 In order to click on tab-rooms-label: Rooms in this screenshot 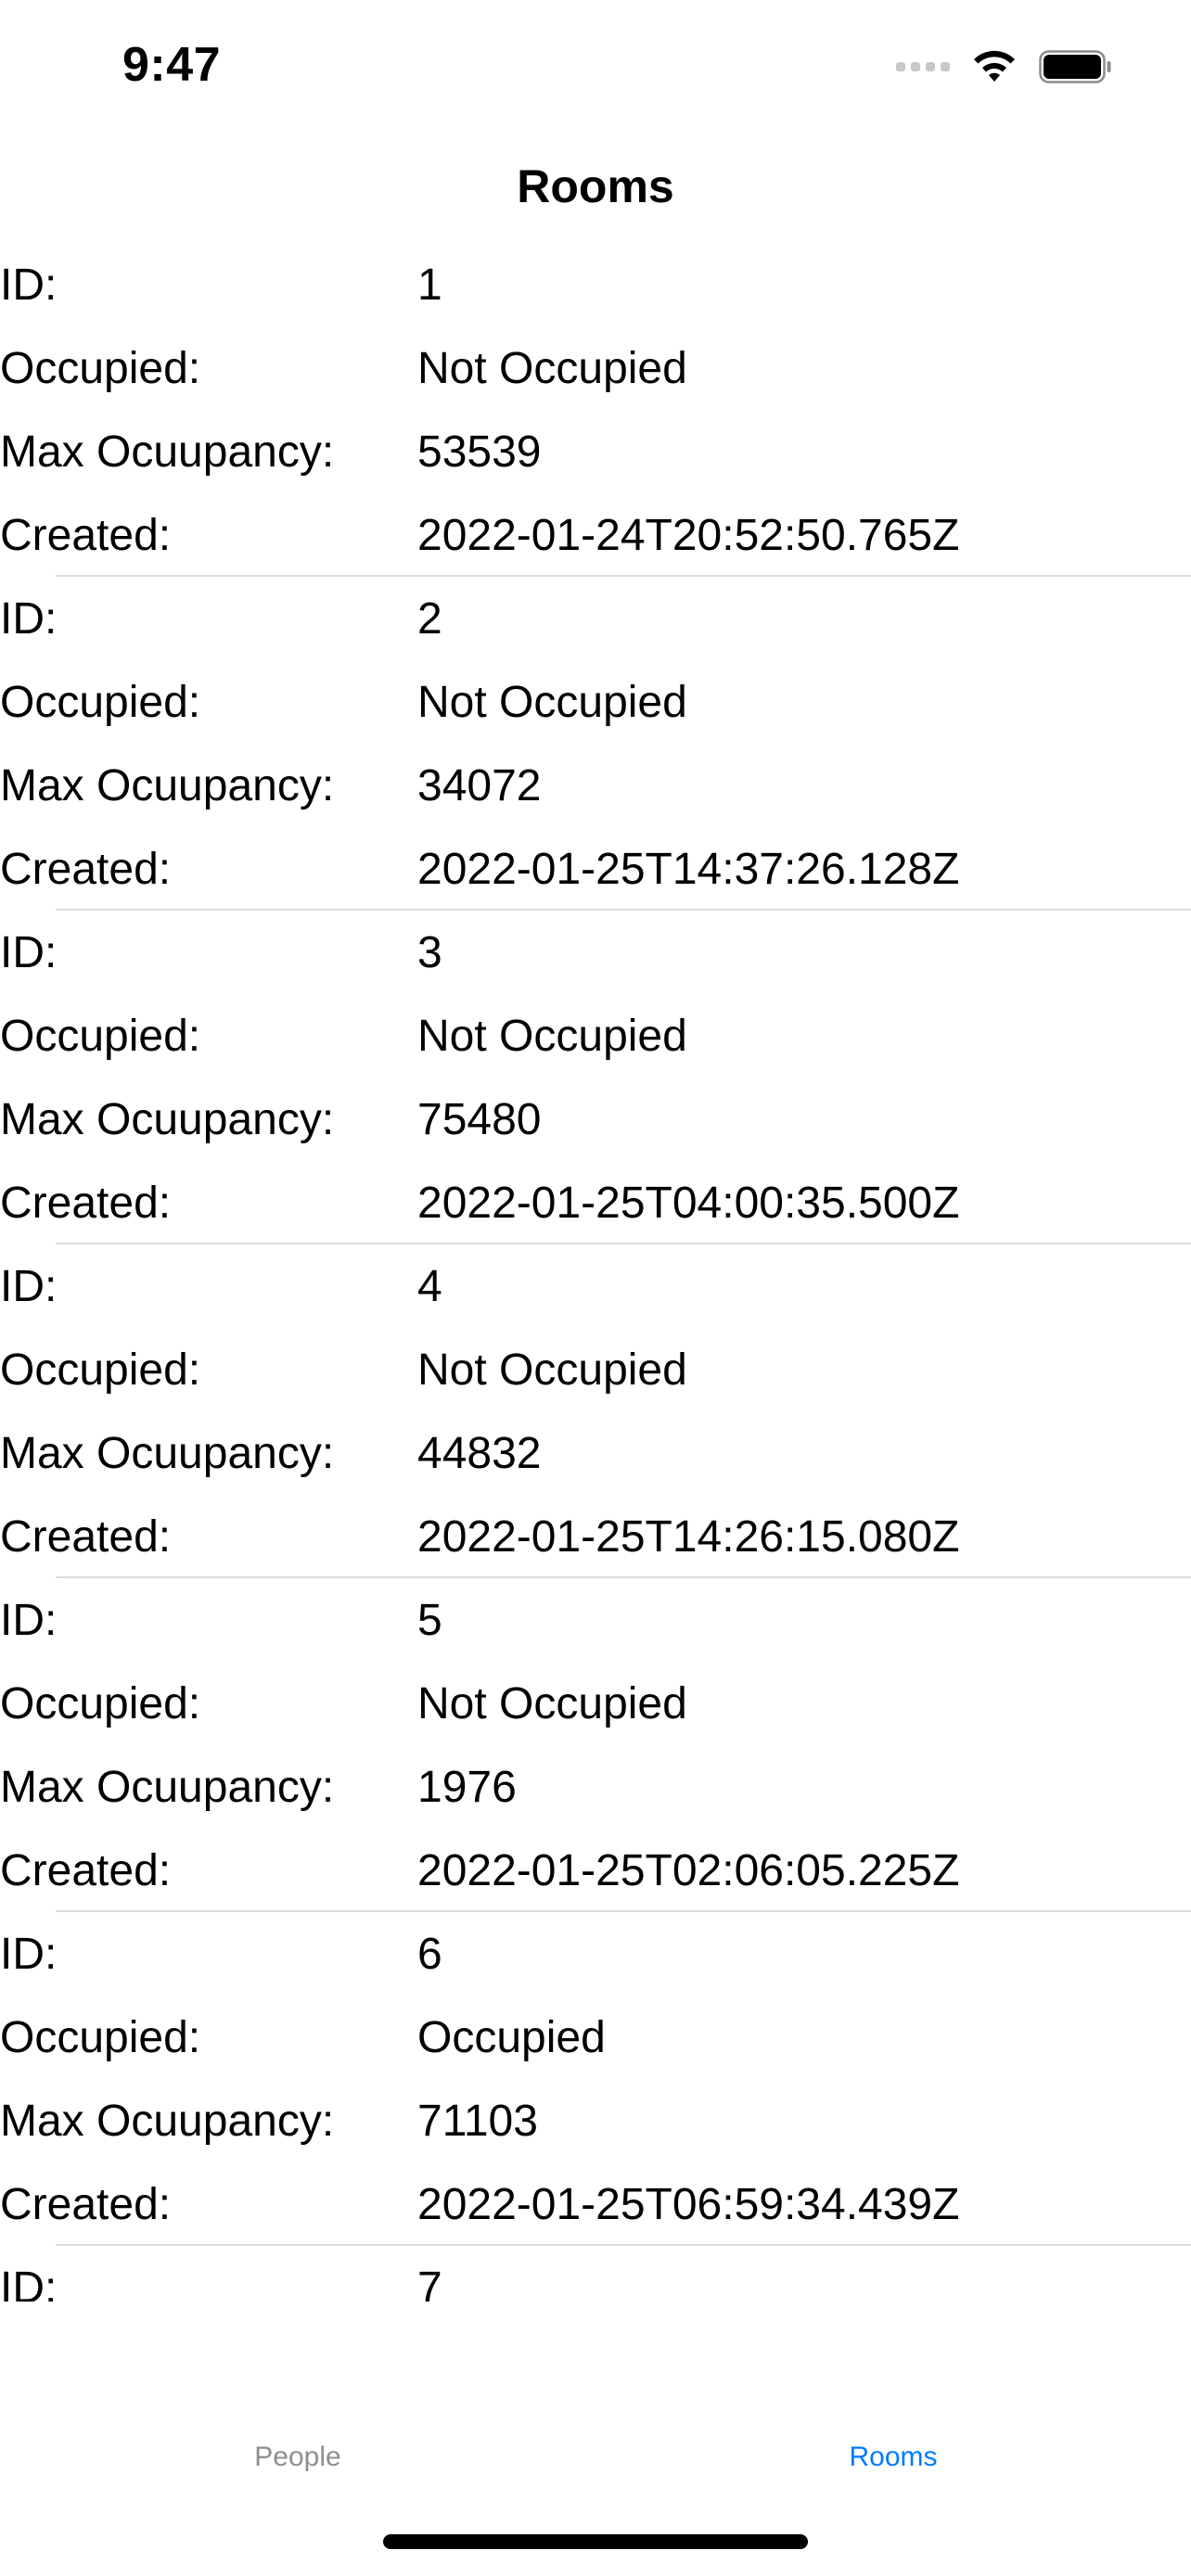, I will do `click(894, 2457)`.